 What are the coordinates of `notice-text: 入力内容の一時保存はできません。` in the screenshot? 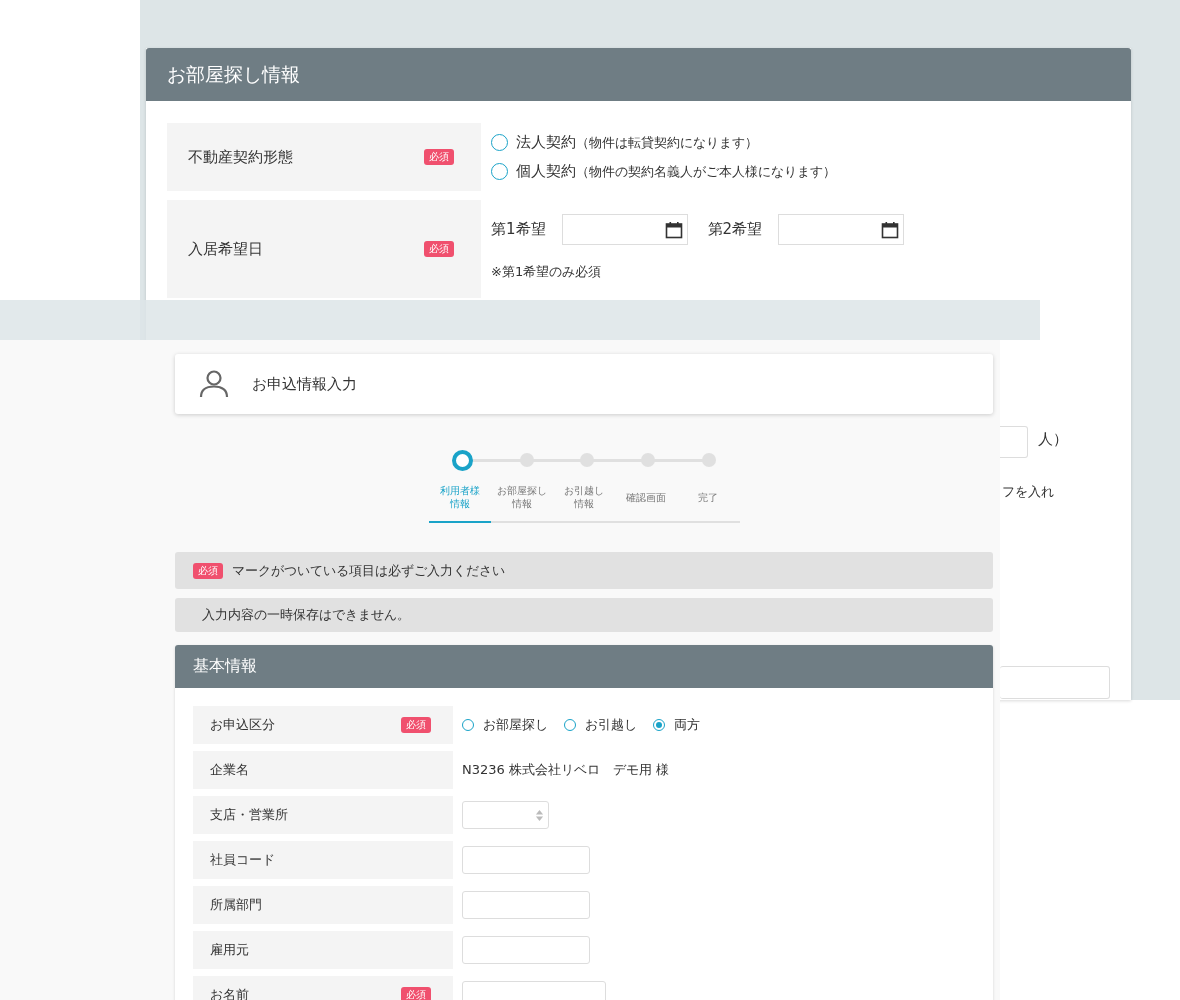 It's located at (305, 615).